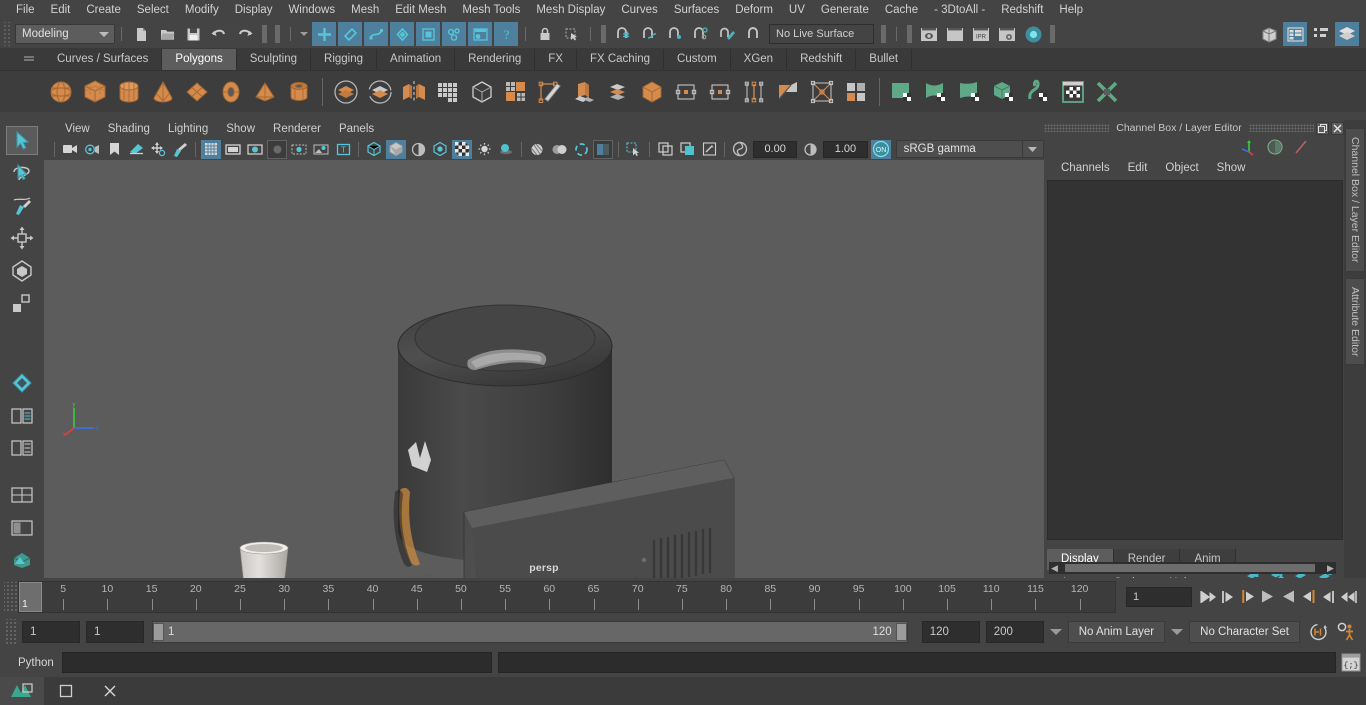 This screenshot has height=705, width=1366. Describe the element at coordinates (727, 34) in the screenshot. I see `snap-to-view-plane-icon` at that location.